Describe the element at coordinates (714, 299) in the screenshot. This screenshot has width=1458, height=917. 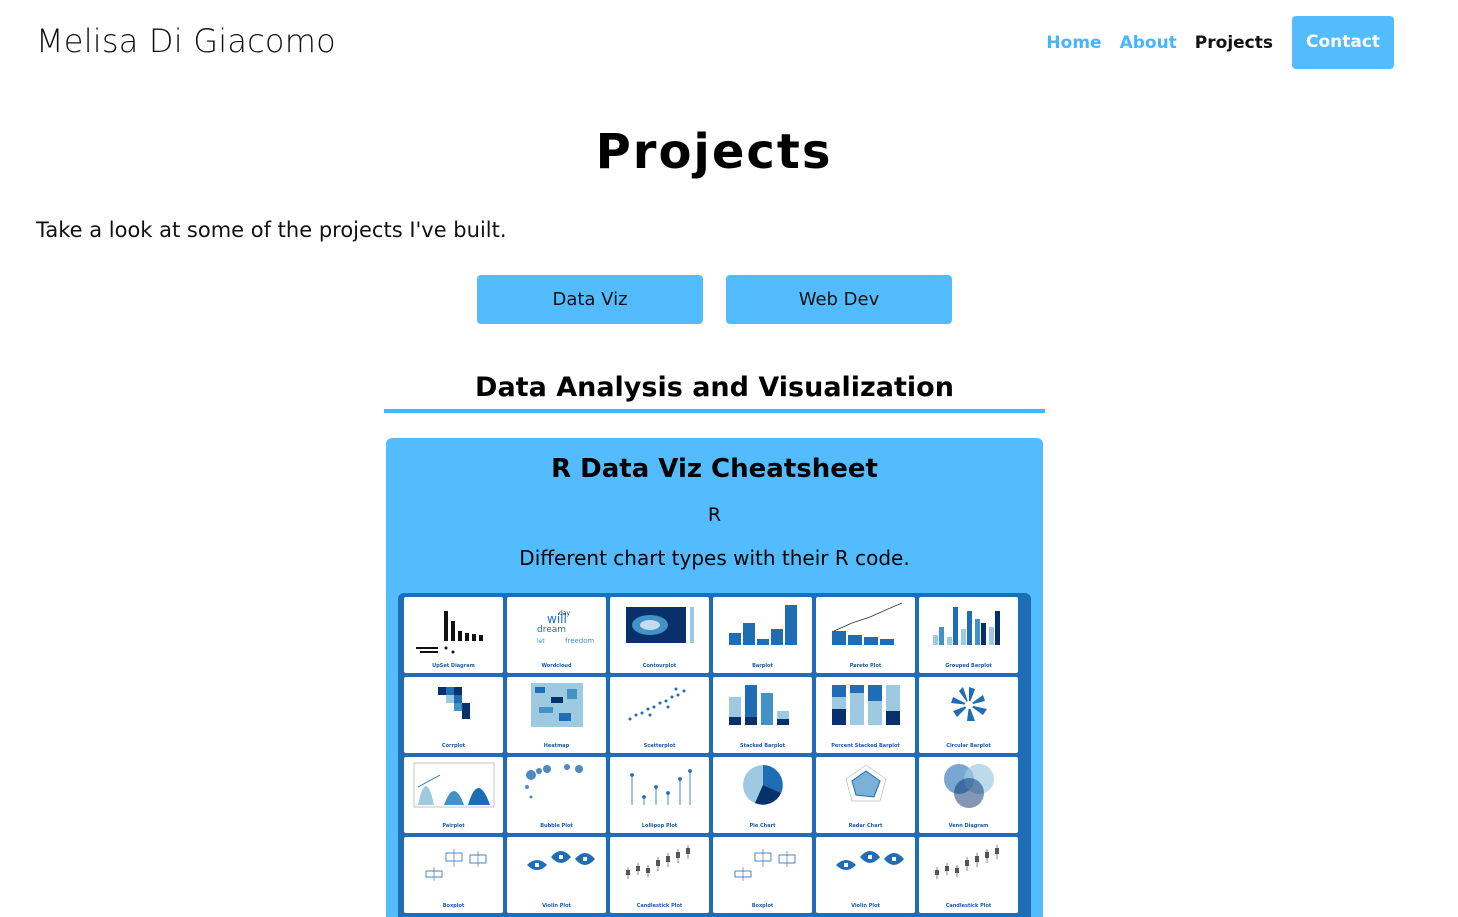
I see `project-filters: Data Viz Web Dev` at that location.